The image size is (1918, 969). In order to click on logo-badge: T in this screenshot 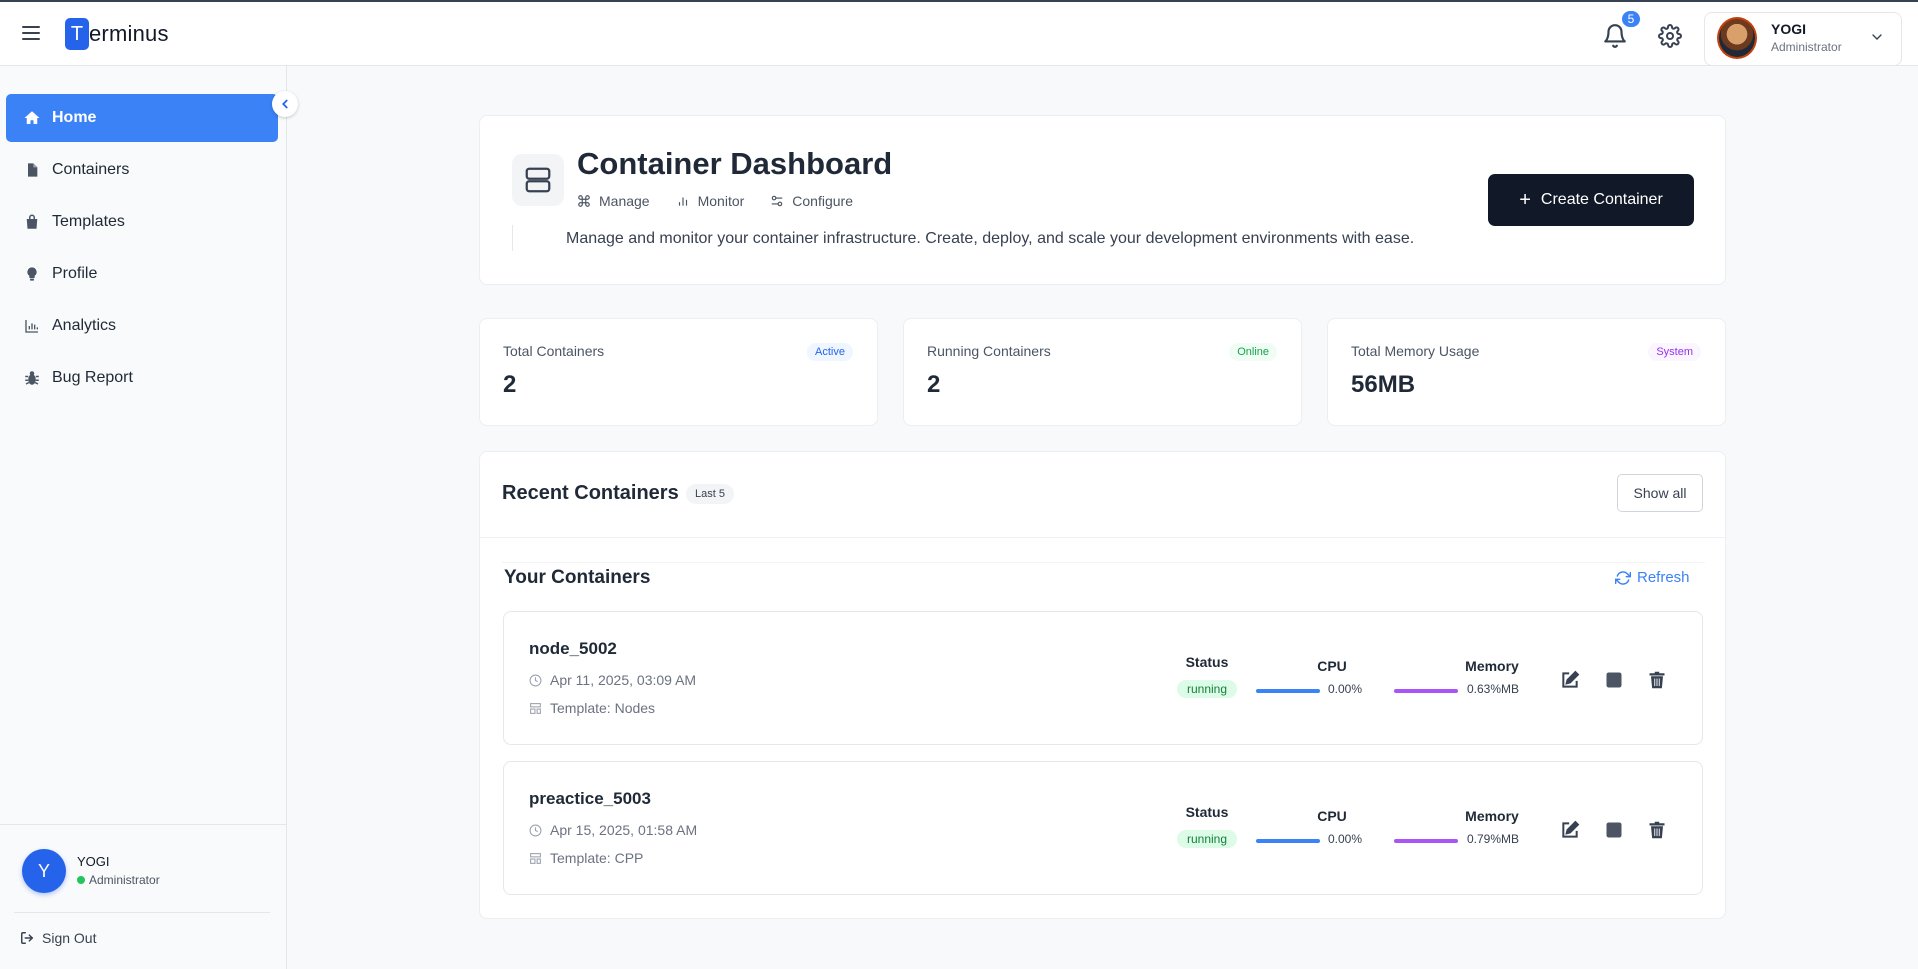, I will do `click(77, 34)`.